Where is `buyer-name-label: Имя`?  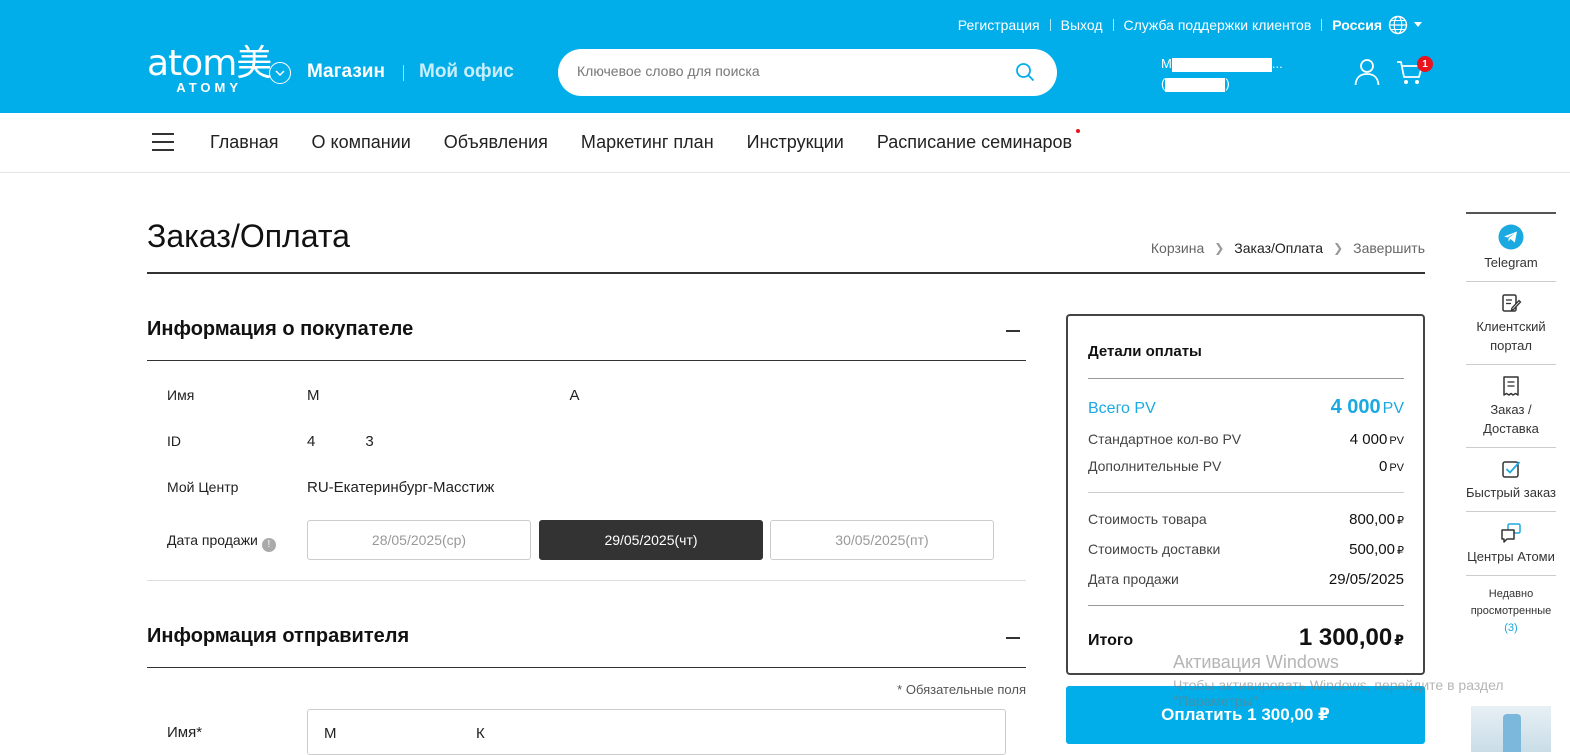
buyer-name-label: Имя is located at coordinates (181, 395).